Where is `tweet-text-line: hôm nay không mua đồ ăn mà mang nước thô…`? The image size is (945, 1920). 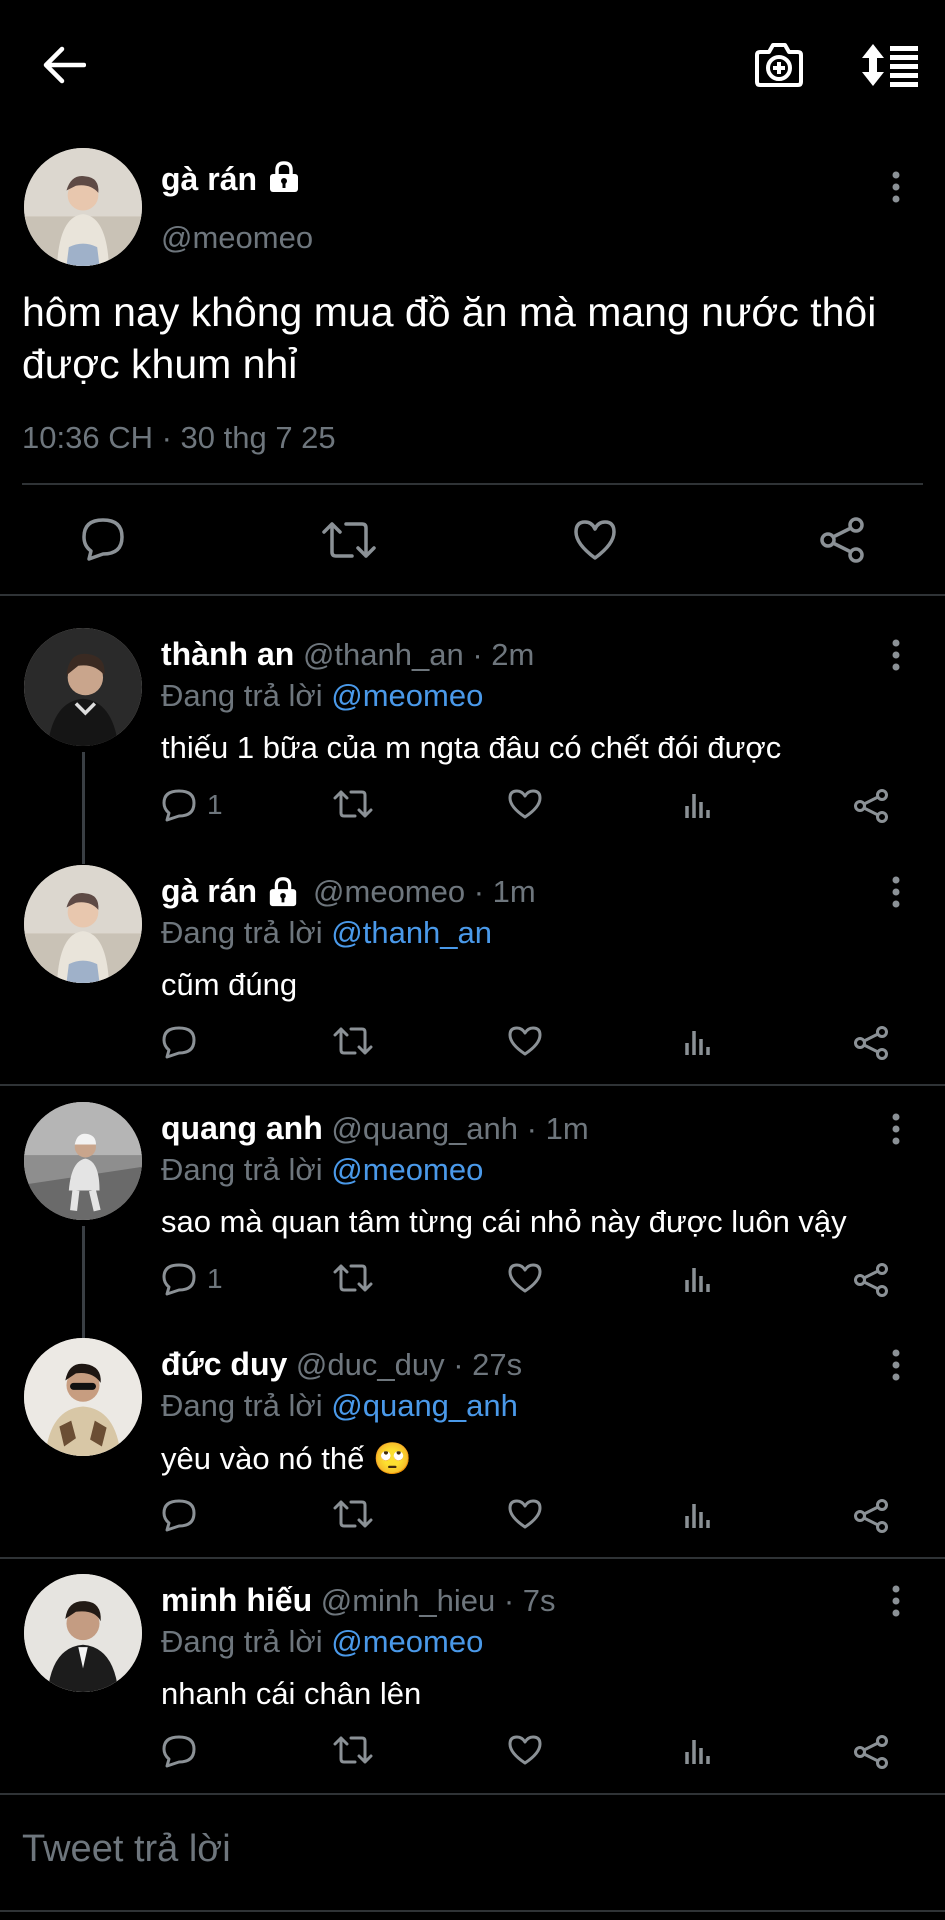
tweet-text-line: hôm nay không mua đồ ăn mà mang nước thô… is located at coordinates (449, 312).